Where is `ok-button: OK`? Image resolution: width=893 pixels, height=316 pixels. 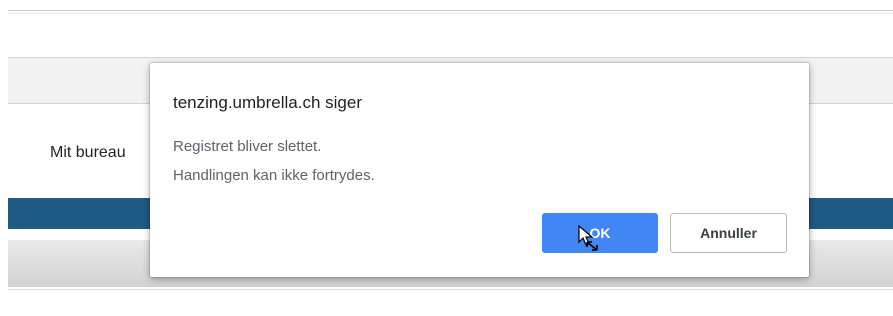 ok-button: OK is located at coordinates (600, 233).